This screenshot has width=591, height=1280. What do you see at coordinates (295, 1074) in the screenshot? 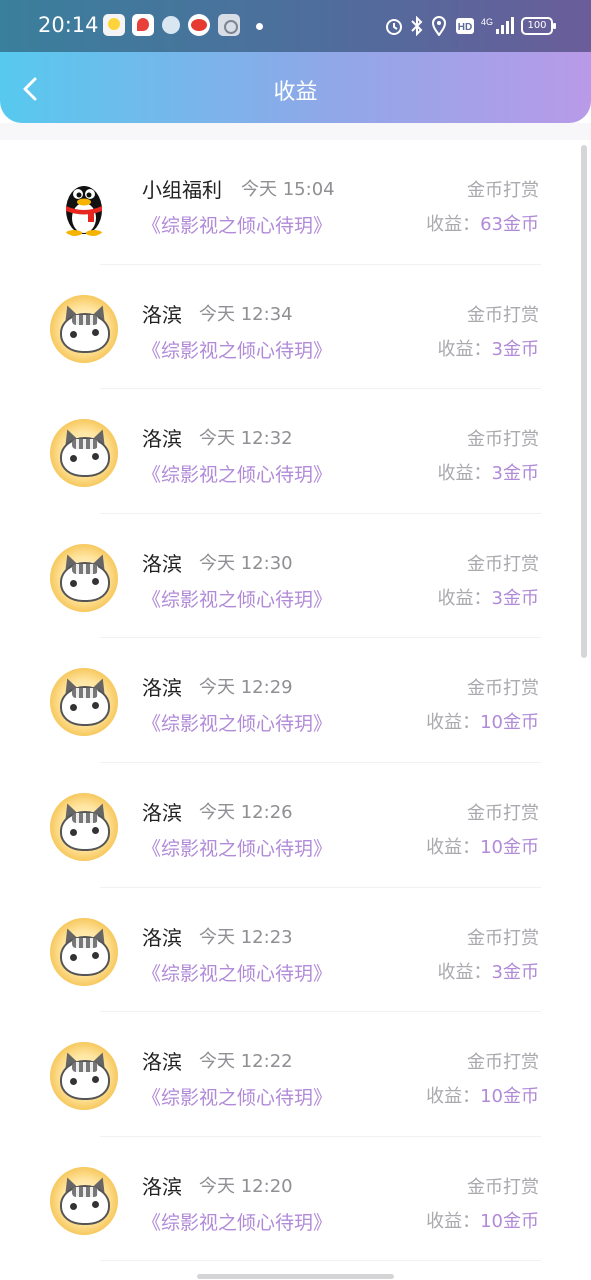
I see `list-item: 洛滨 今天 12:22 《综影视之倾心待玥》 金币打赏 收益：10金币` at bounding box center [295, 1074].